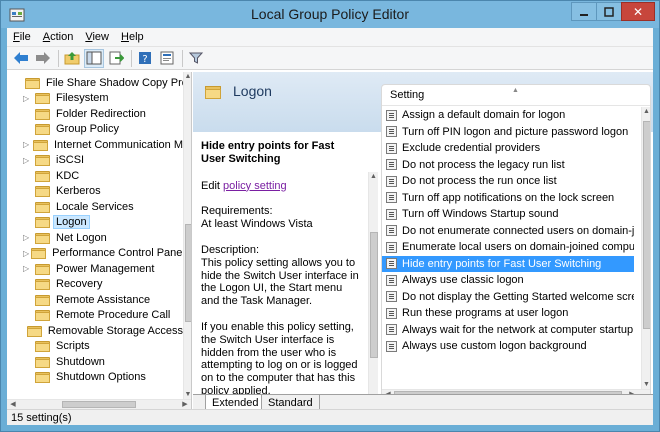 Image resolution: width=660 pixels, height=432 pixels. Describe the element at coordinates (97, 37) in the screenshot. I see `menu-view: View` at that location.